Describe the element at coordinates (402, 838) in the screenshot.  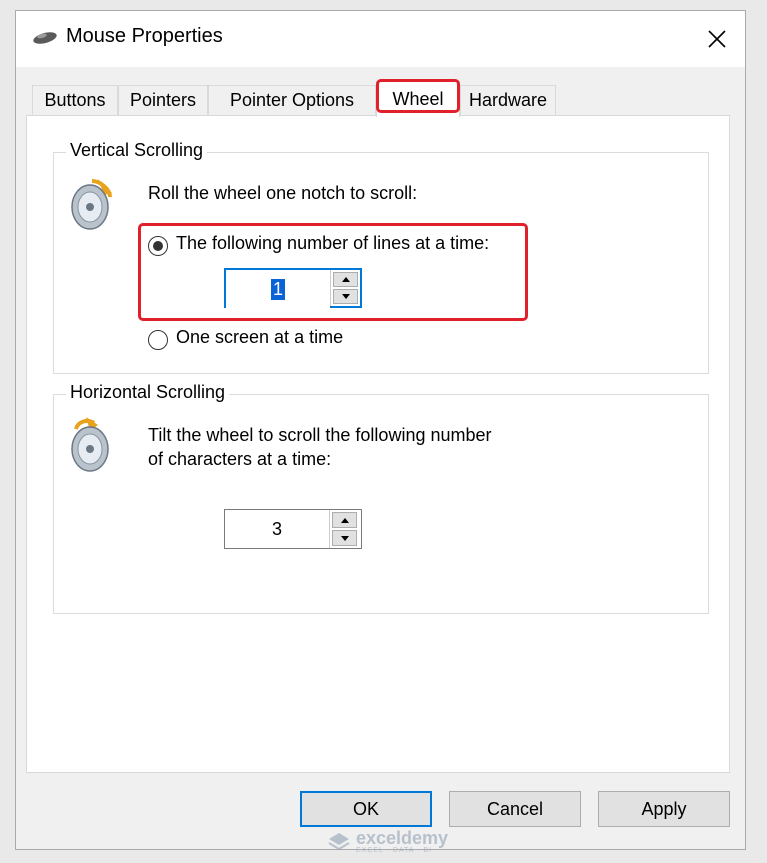
I see `watermark-brand: exceldemy` at that location.